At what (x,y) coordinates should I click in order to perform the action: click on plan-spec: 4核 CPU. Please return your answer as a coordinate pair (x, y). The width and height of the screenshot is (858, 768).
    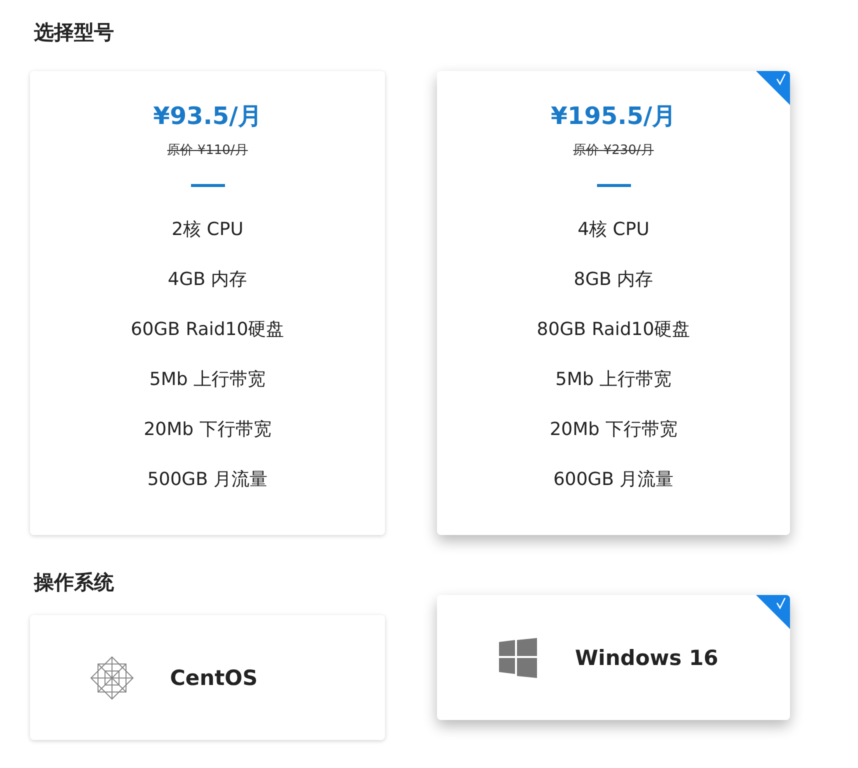
    Looking at the image, I should click on (614, 230).